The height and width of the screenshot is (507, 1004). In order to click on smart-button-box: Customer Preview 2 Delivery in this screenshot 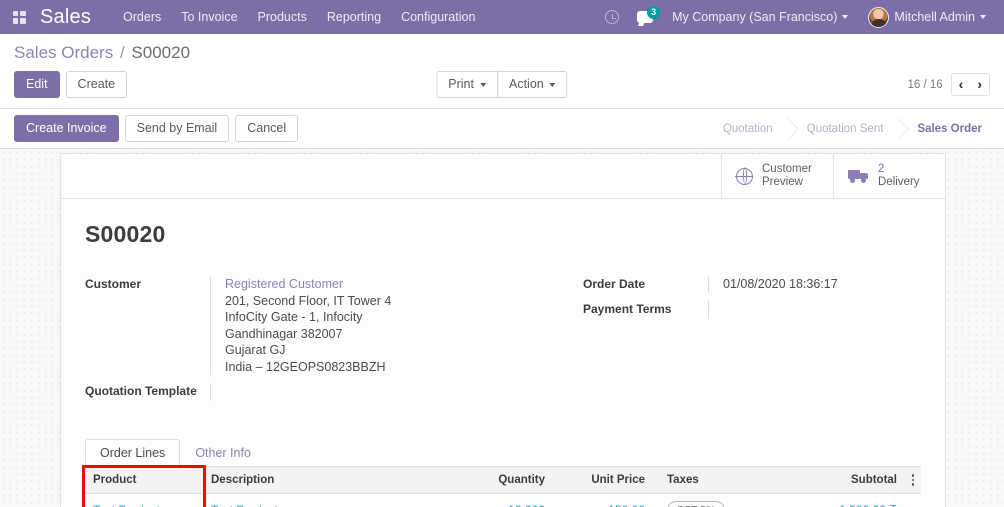, I will do `click(503, 176)`.